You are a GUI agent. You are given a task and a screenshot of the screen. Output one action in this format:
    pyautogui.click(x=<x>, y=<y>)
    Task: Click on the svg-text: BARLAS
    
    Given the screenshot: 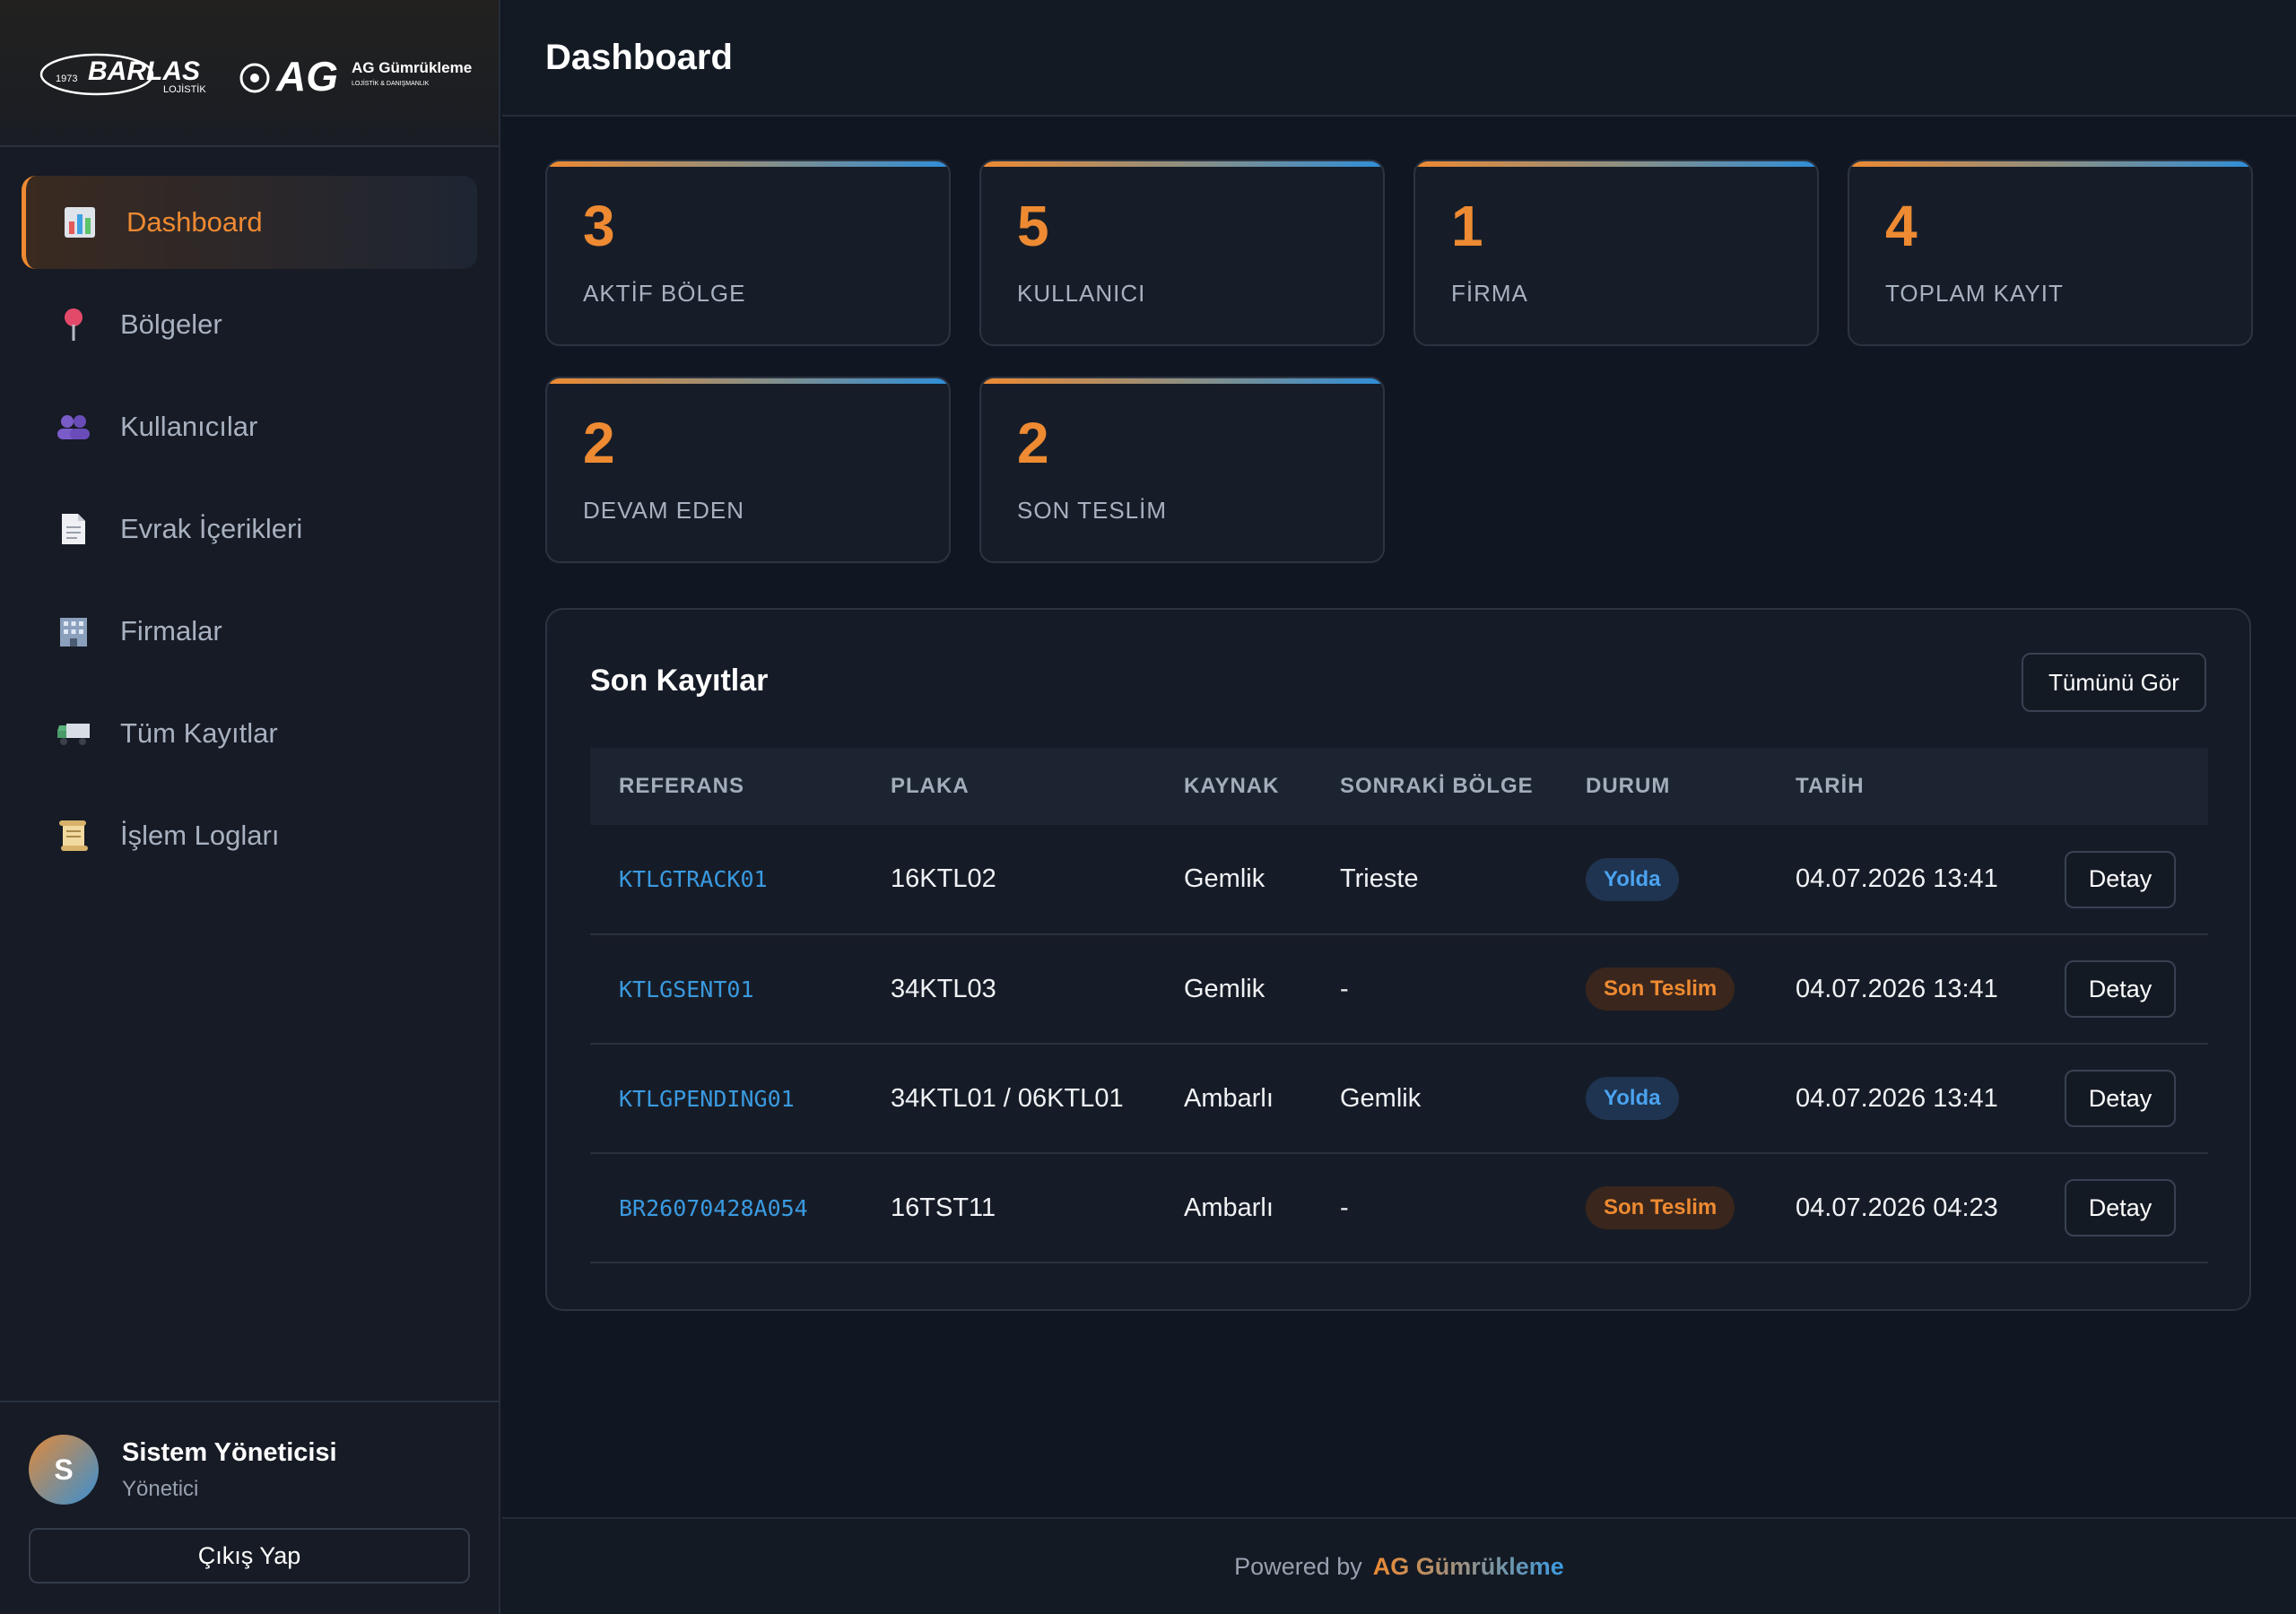 What is the action you would take?
    pyautogui.click(x=144, y=71)
    